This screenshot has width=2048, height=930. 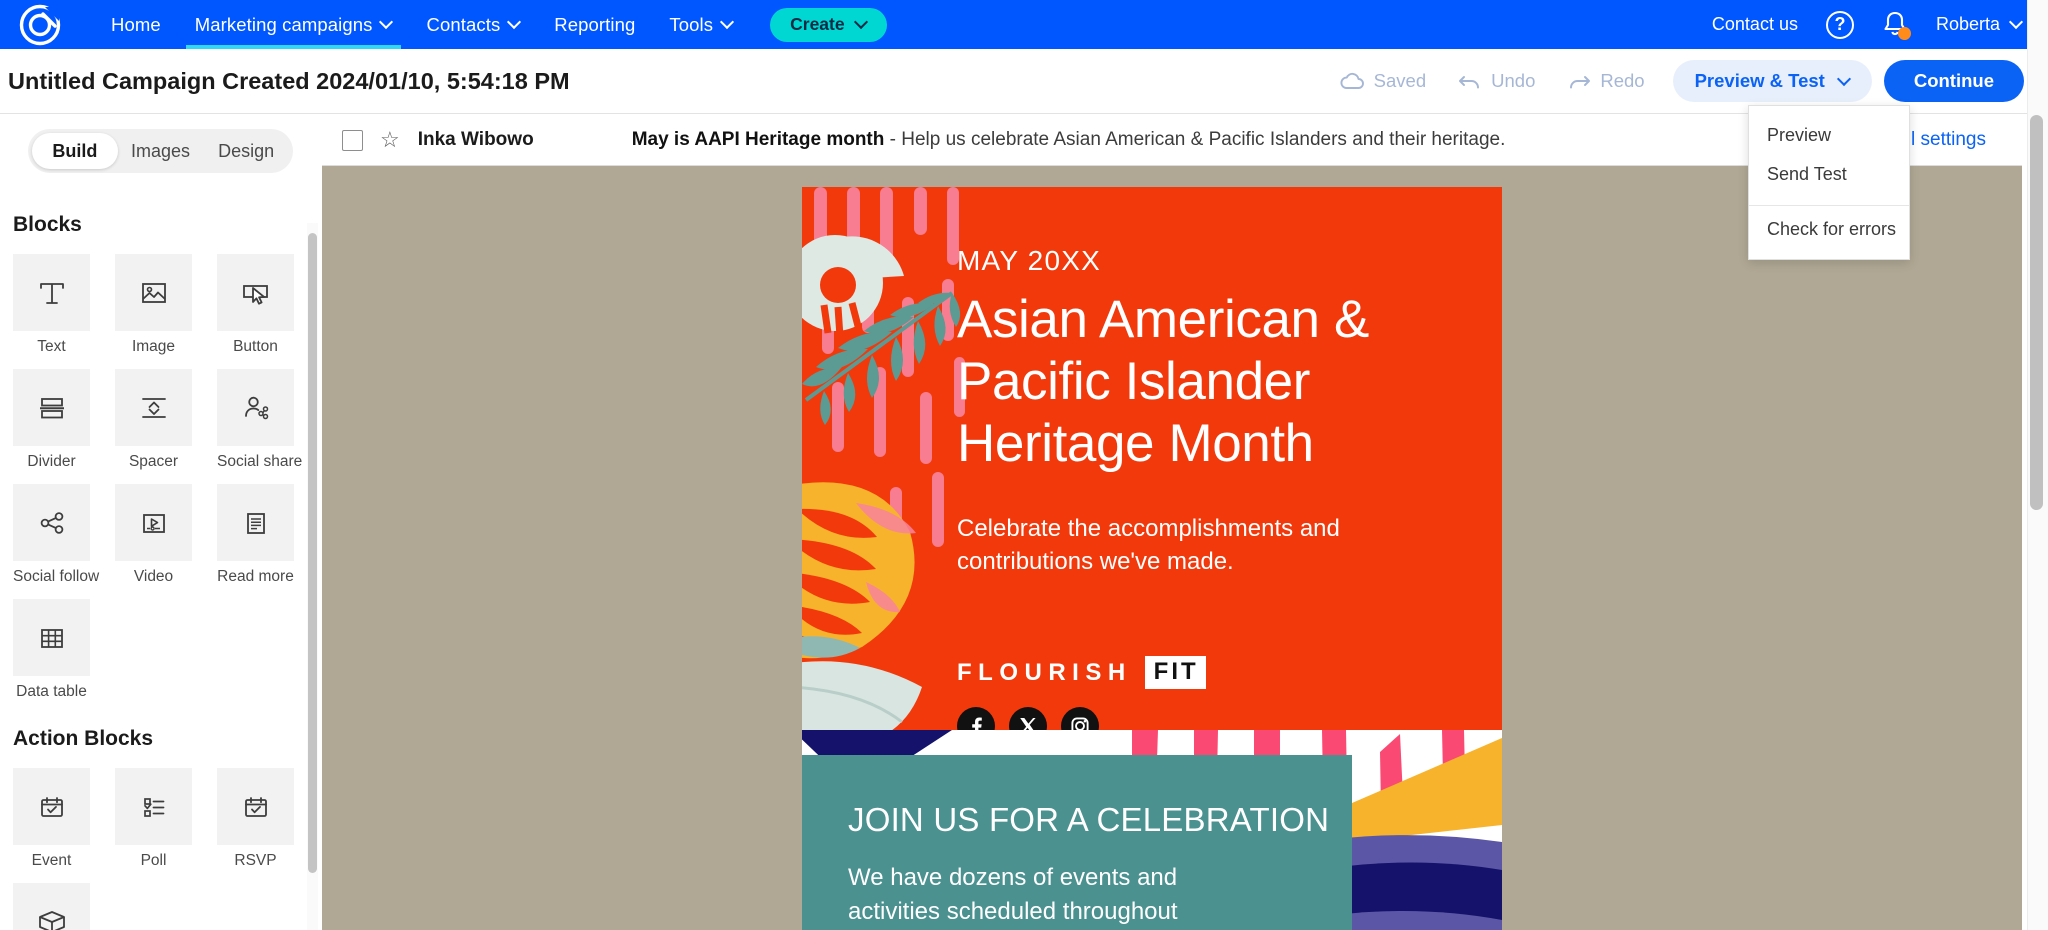 I want to click on rsvp-calendar-icon, so click(x=255, y=806).